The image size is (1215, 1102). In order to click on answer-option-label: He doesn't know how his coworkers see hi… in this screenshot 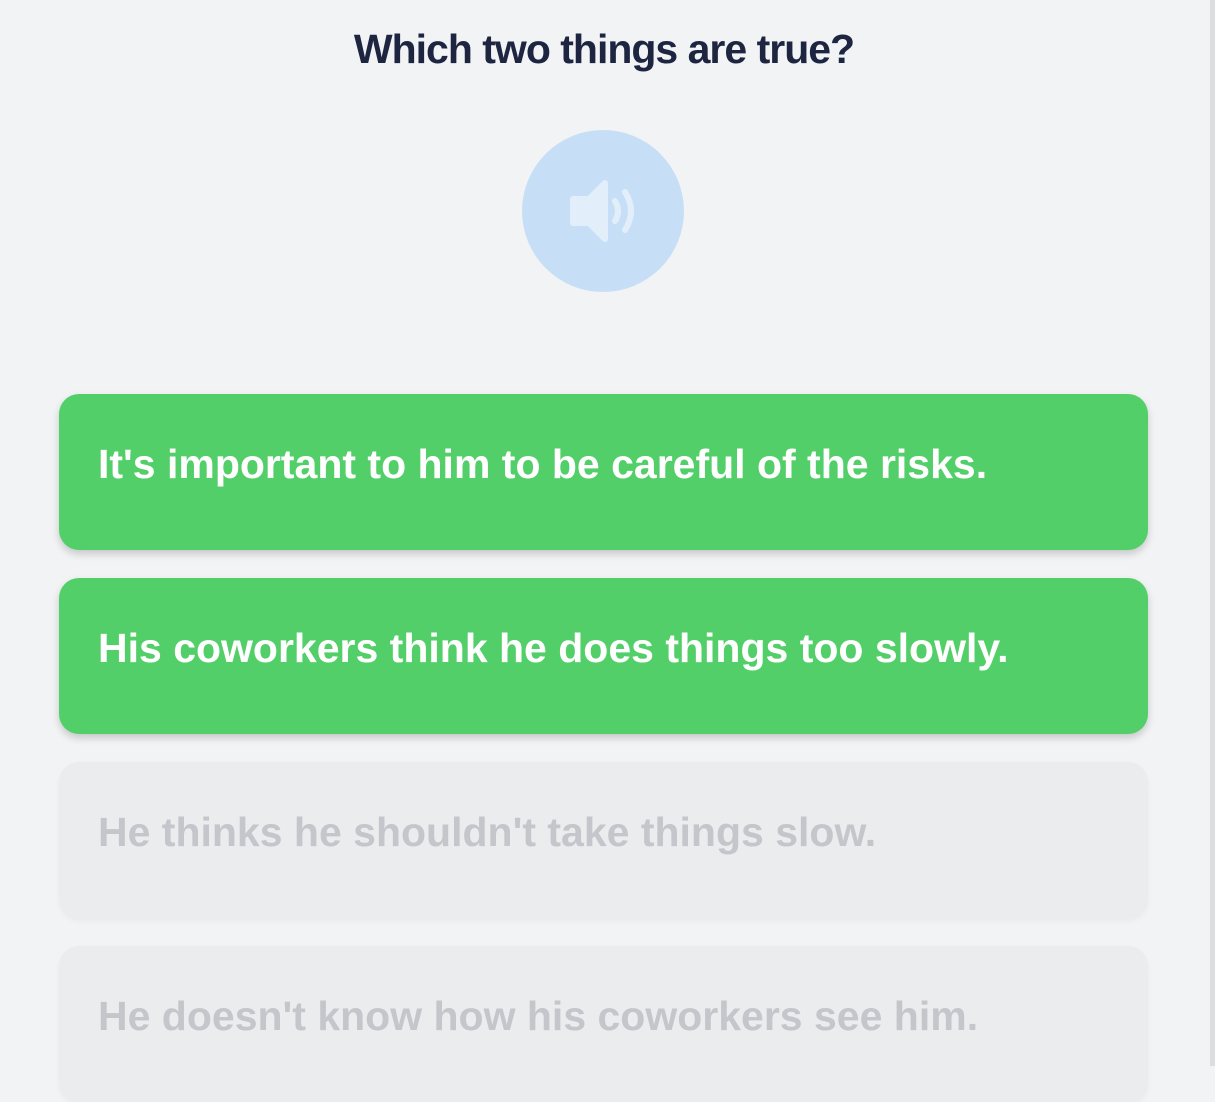, I will do `click(538, 1016)`.